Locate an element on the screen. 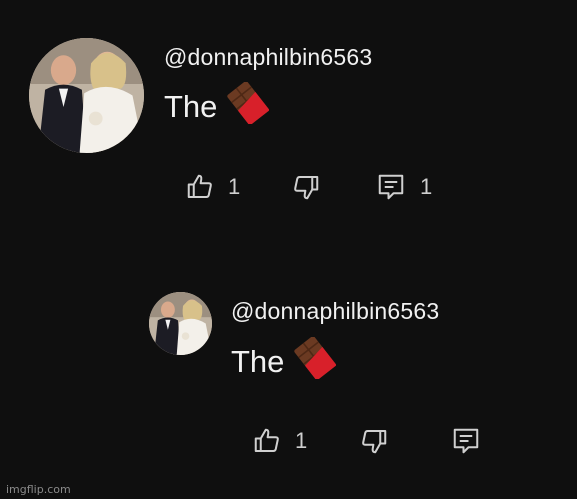  reply-count: 1 is located at coordinates (426, 186).